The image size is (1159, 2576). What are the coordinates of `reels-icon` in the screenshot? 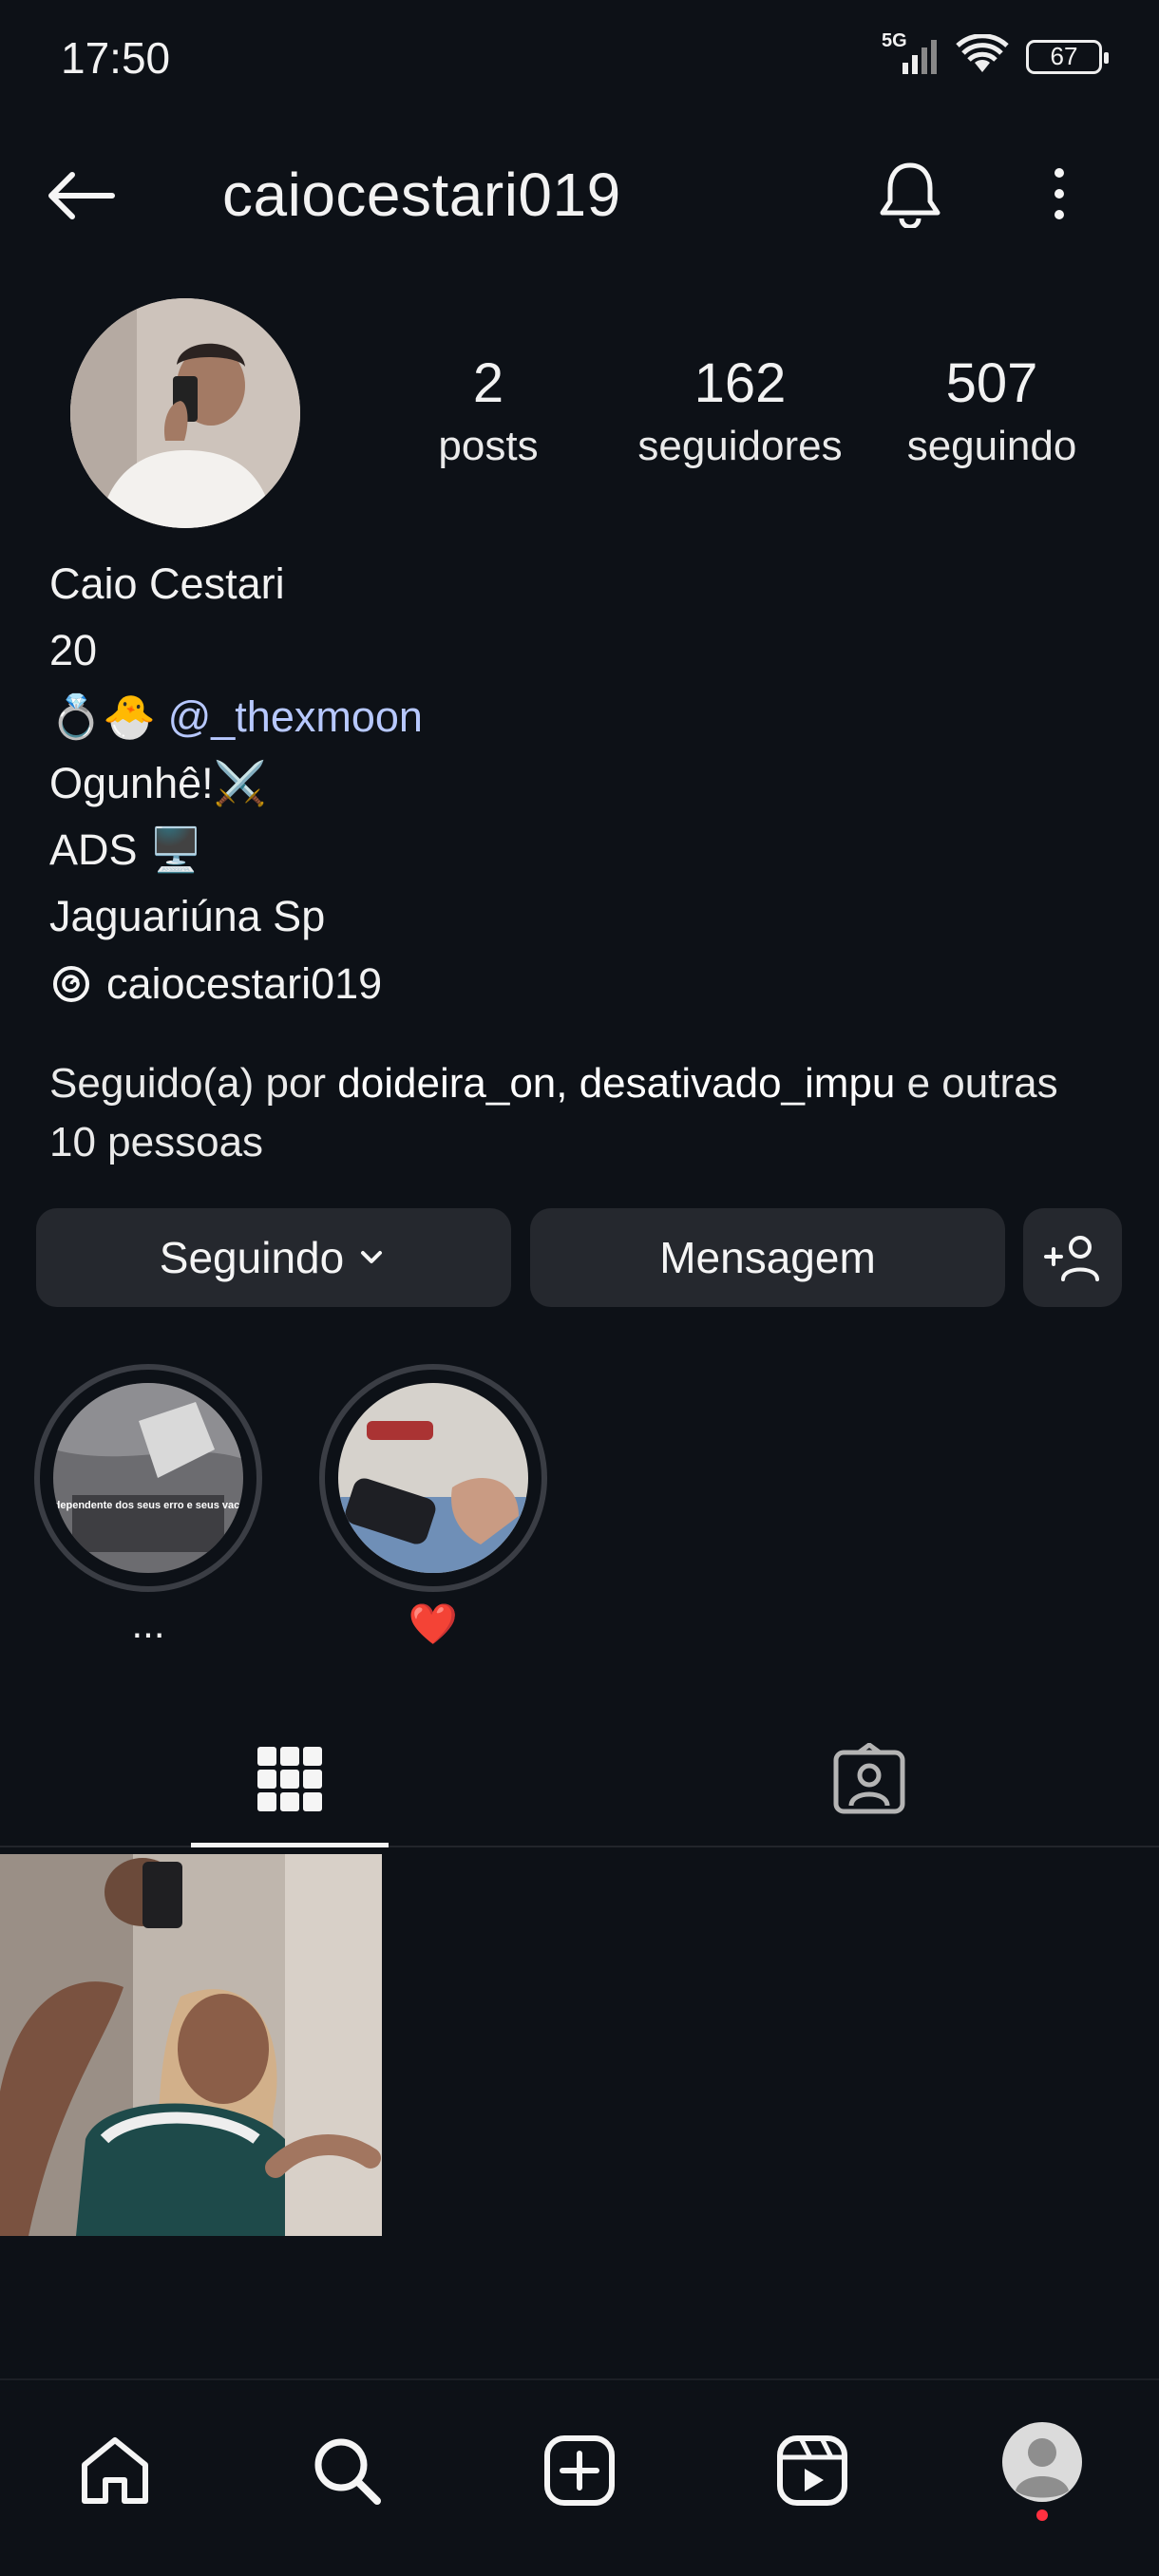 It's located at (812, 2470).